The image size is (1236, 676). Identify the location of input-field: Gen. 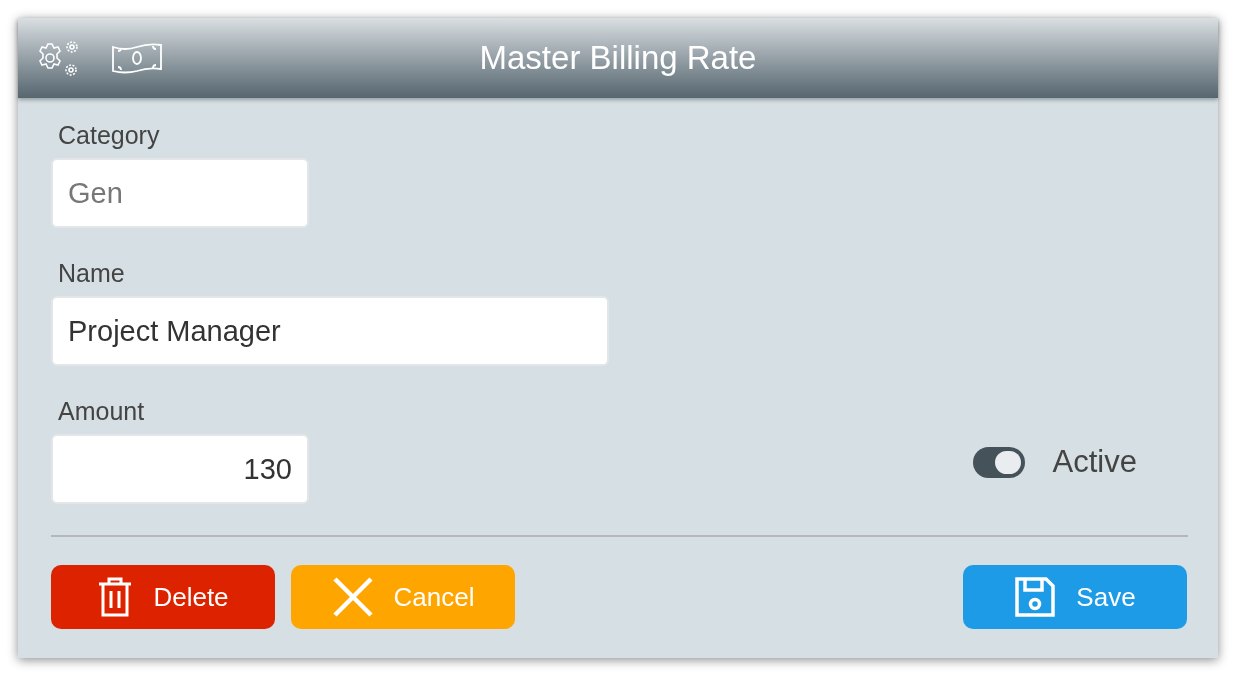
(180, 193).